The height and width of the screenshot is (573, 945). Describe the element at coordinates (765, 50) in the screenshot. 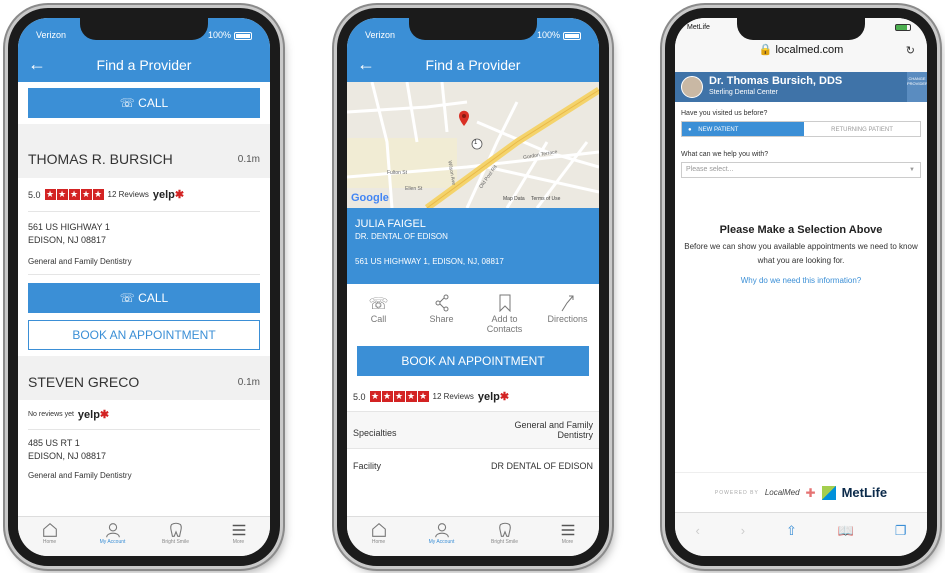

I see `lock-icon: 🔒` at that location.